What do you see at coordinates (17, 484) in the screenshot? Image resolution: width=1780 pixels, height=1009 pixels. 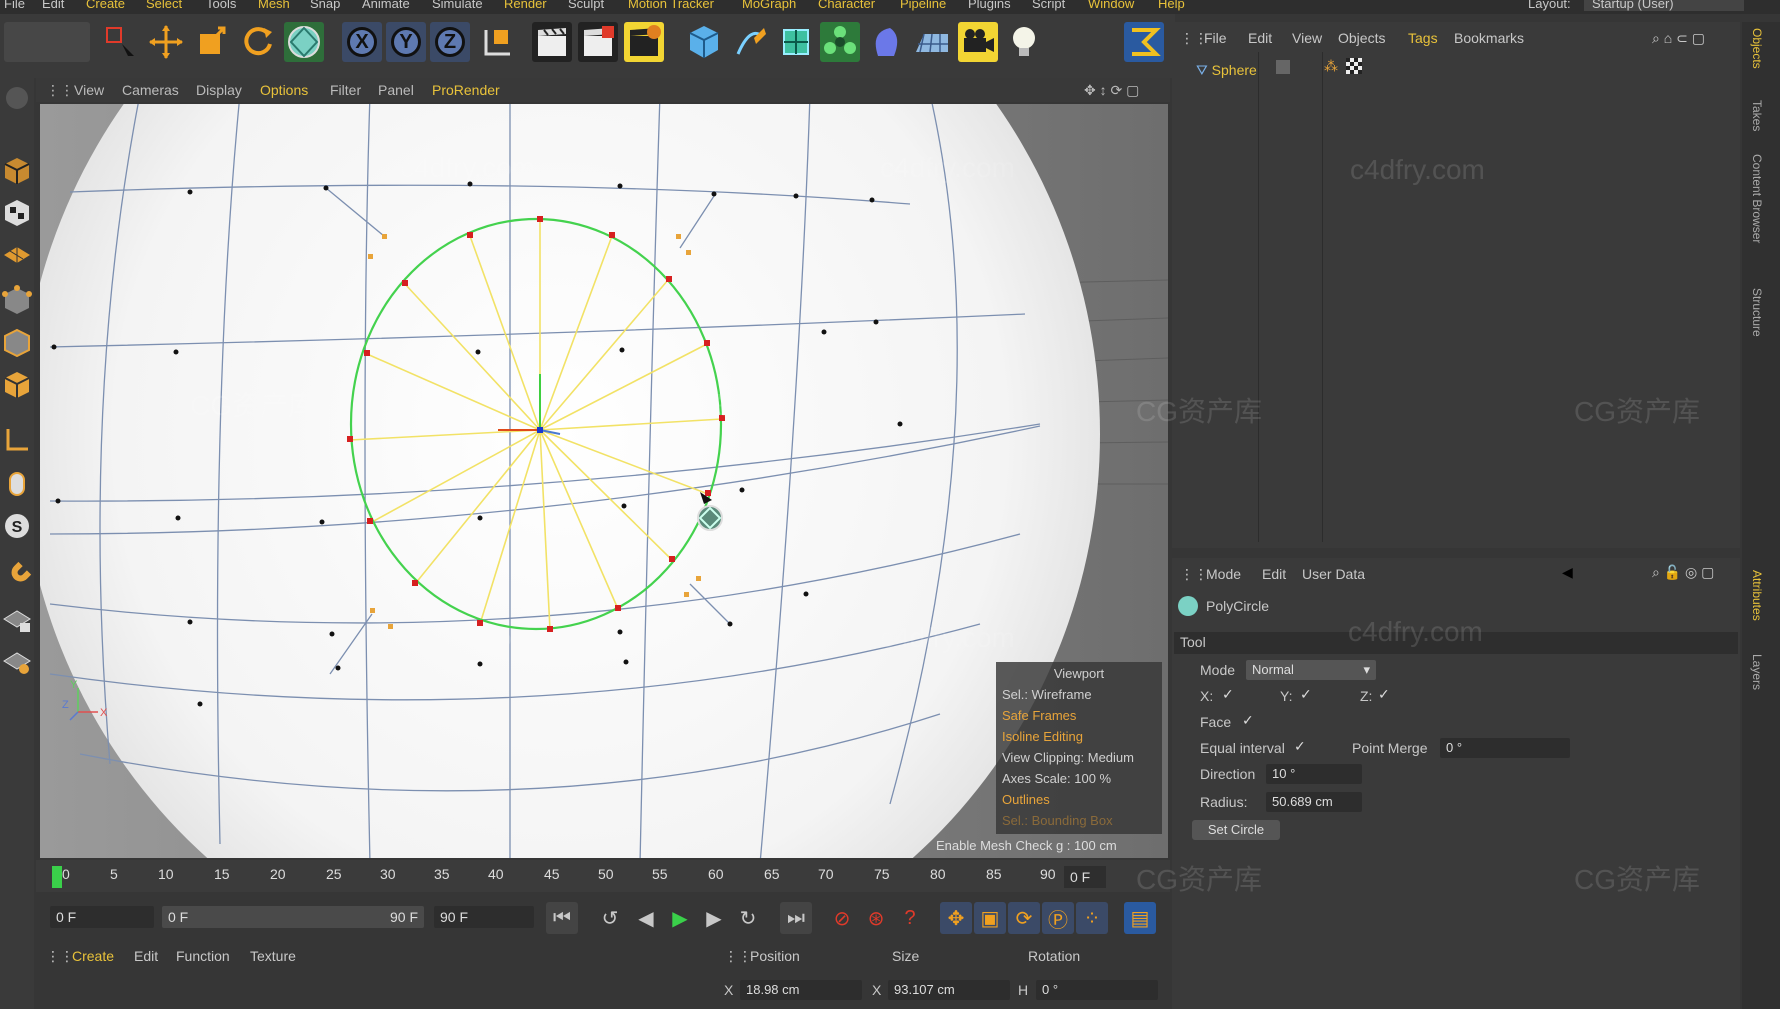 I see `tweak-mode-icon` at bounding box center [17, 484].